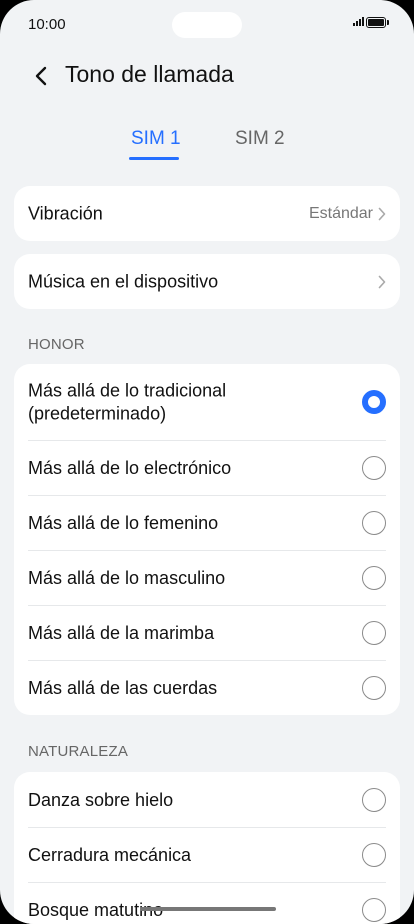  I want to click on ringtone-option: Cerradura mecánica, so click(207, 854).